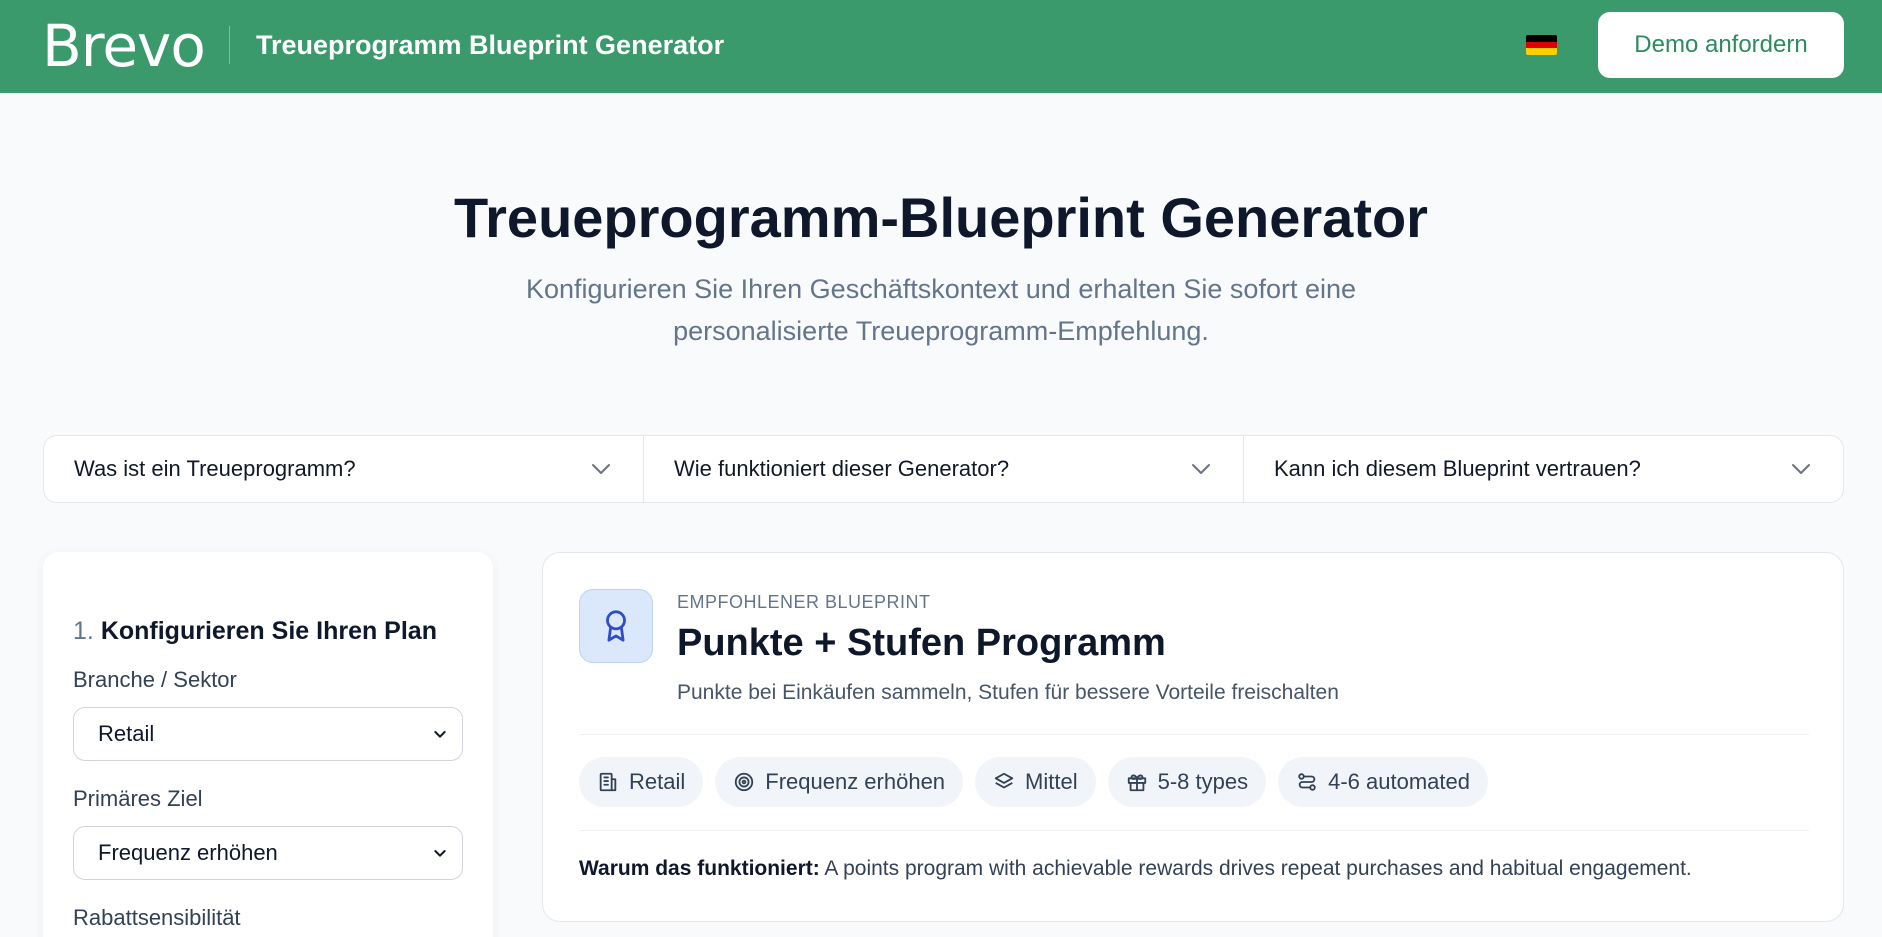 The image size is (1882, 937). I want to click on tag-goal: Frequenz erhöhen, so click(839, 782).